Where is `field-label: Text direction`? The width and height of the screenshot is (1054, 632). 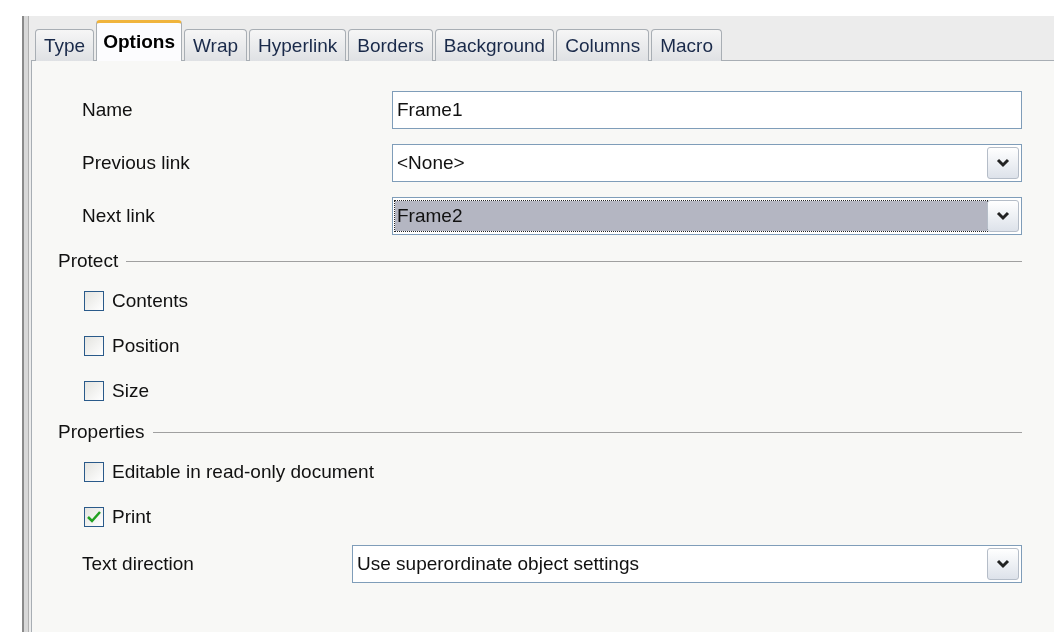
field-label: Text direction is located at coordinates (138, 564).